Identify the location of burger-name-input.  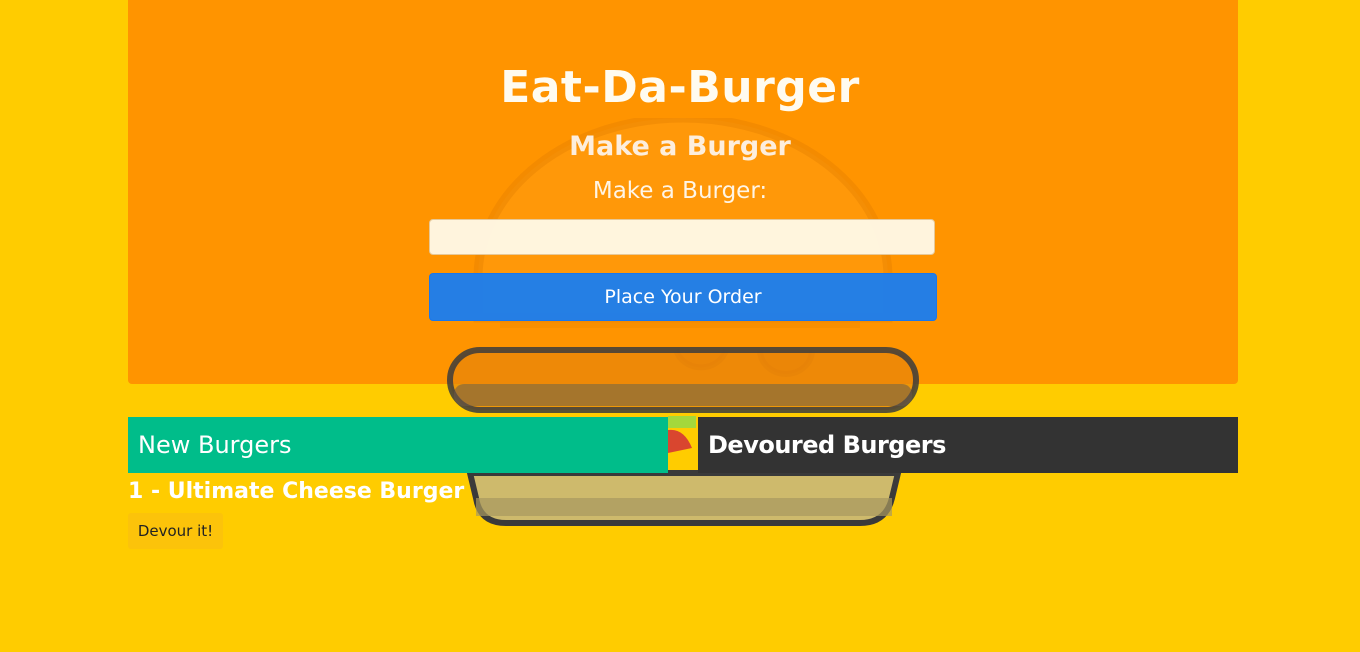
(682, 237).